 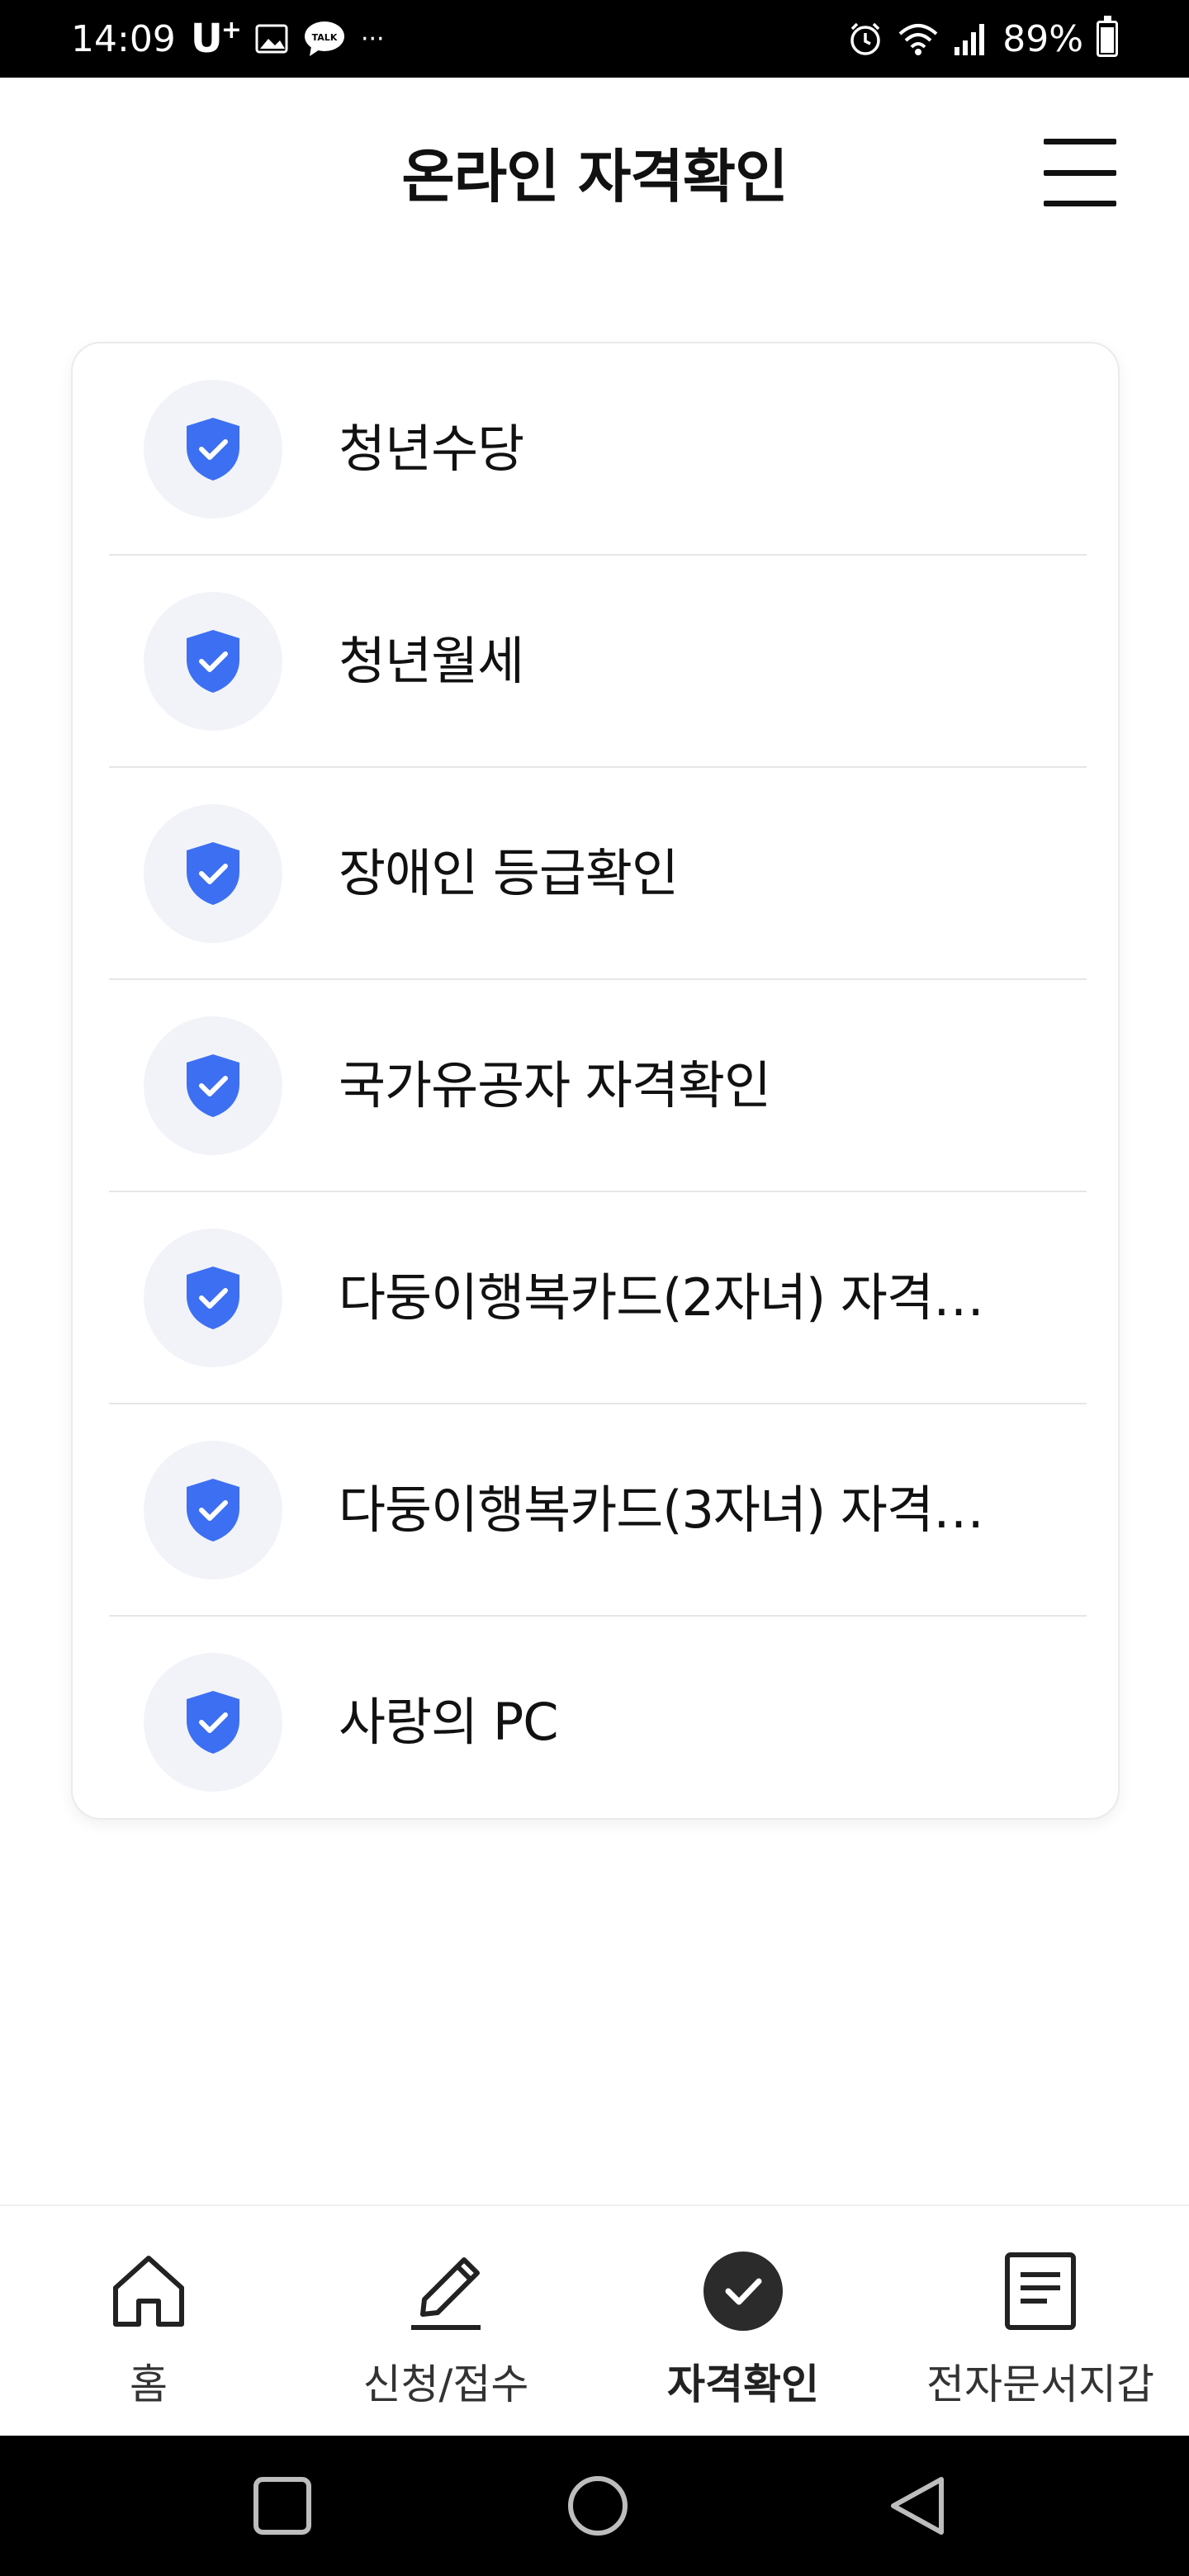 I want to click on home-system-button, so click(x=598, y=2506).